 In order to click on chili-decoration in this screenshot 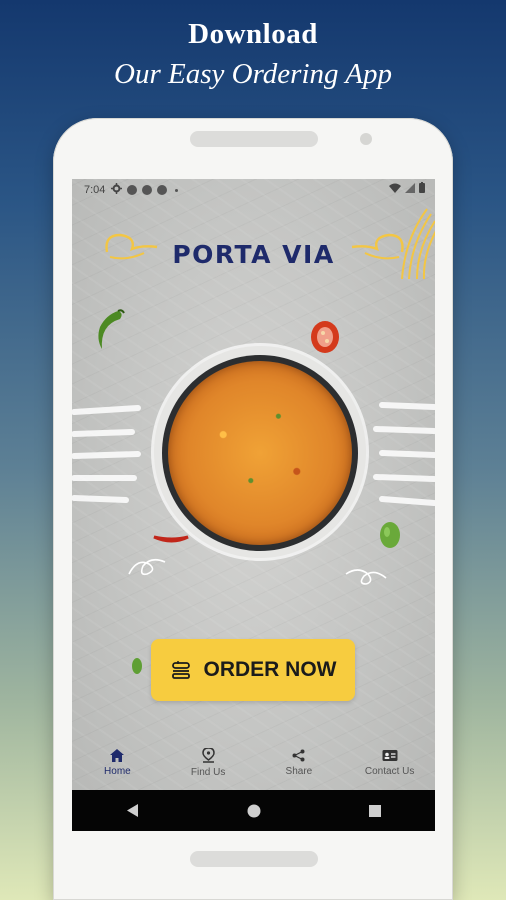, I will do `click(171, 539)`.